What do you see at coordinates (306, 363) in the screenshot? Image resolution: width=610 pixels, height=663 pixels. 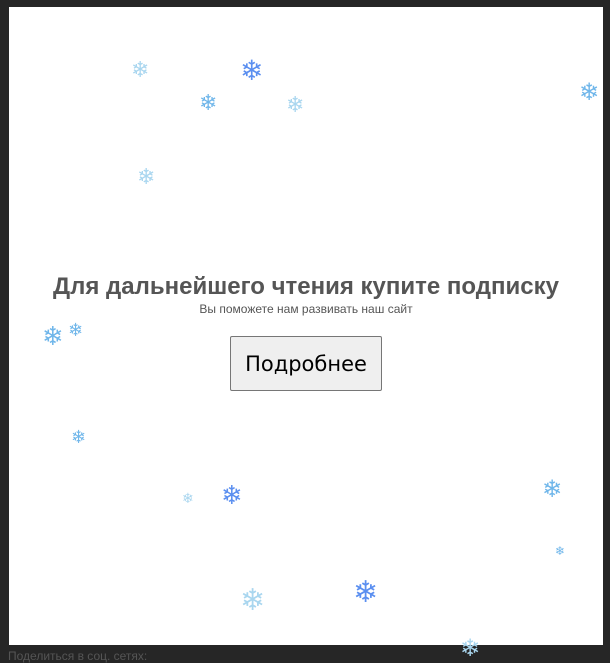 I see `more-details-button: Подробнее` at bounding box center [306, 363].